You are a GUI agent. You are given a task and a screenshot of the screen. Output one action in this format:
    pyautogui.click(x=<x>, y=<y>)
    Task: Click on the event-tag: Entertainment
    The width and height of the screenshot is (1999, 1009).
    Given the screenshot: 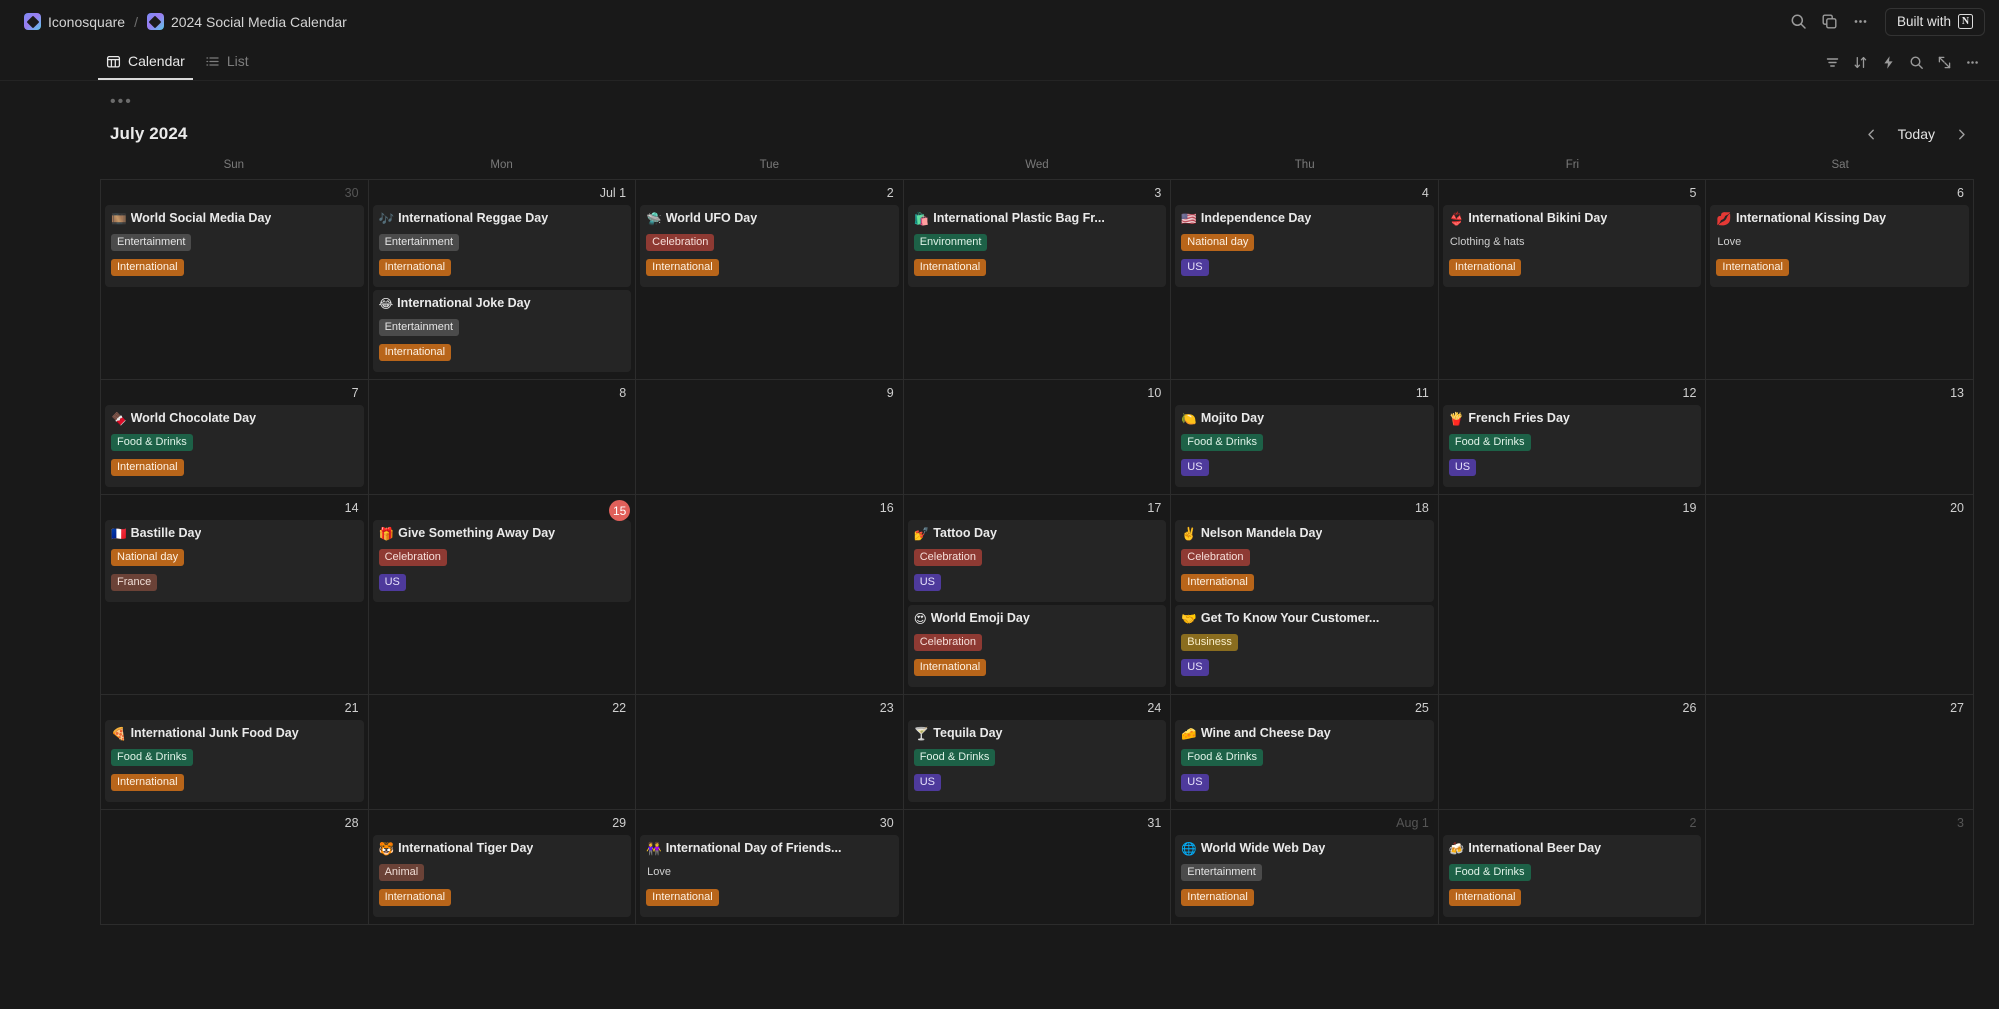 What is the action you would take?
    pyautogui.click(x=419, y=242)
    